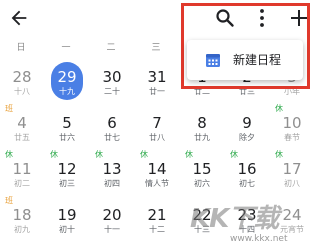  Describe the element at coordinates (247, 137) in the screenshot. I see `lunar-date: 除夕` at that location.